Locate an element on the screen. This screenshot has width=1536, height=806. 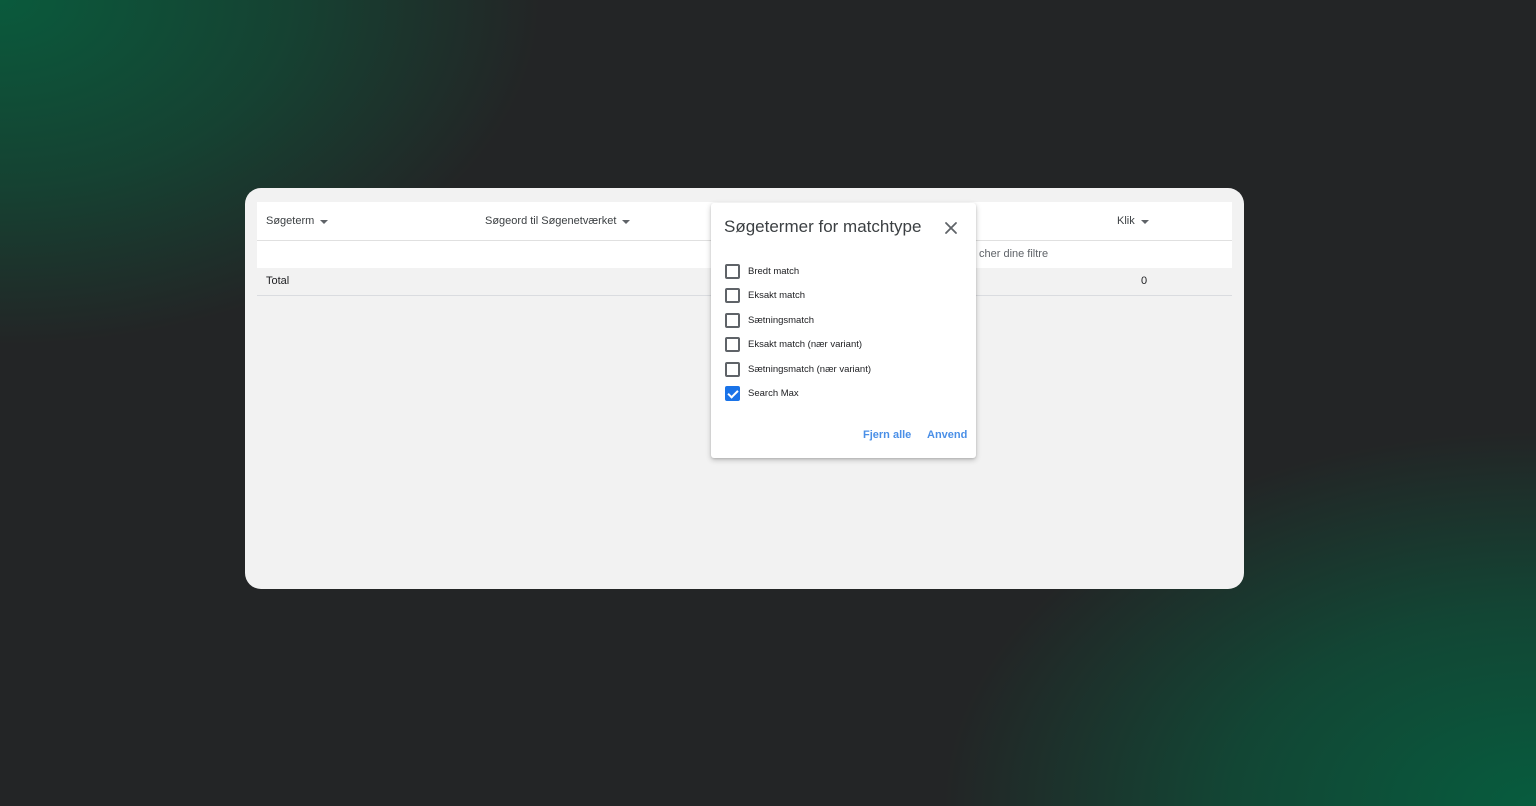
column-header-search-term: Søgeterm is located at coordinates (297, 221).